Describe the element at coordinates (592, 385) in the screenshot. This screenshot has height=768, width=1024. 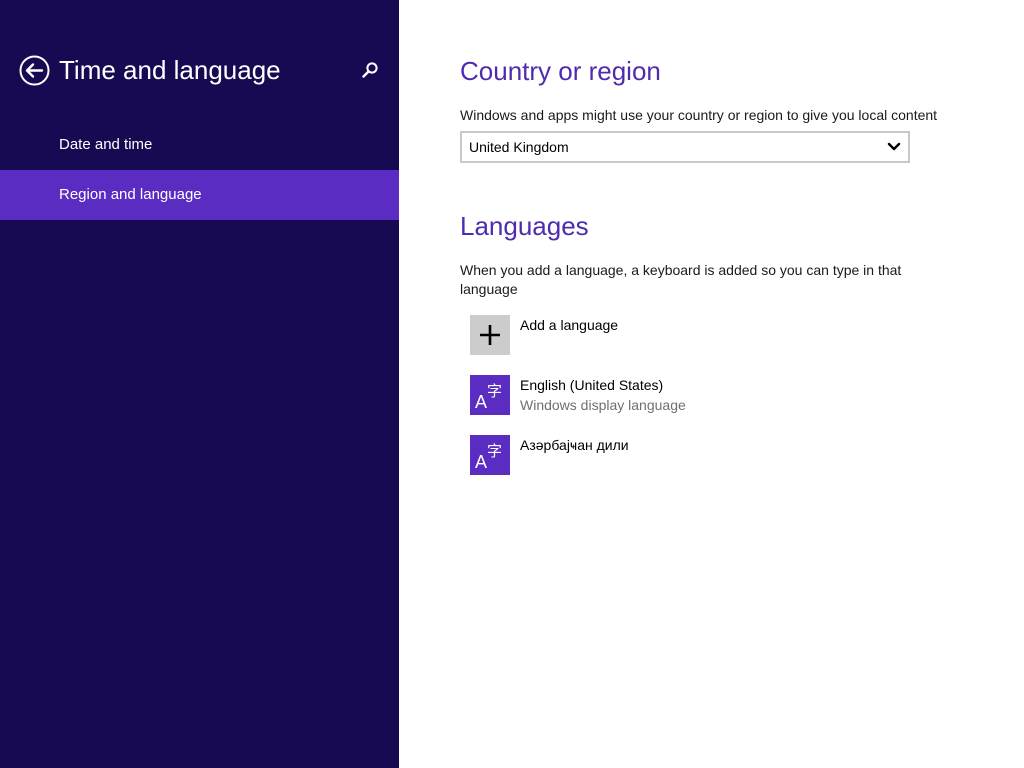
I see `language-name: English (United States)` at that location.